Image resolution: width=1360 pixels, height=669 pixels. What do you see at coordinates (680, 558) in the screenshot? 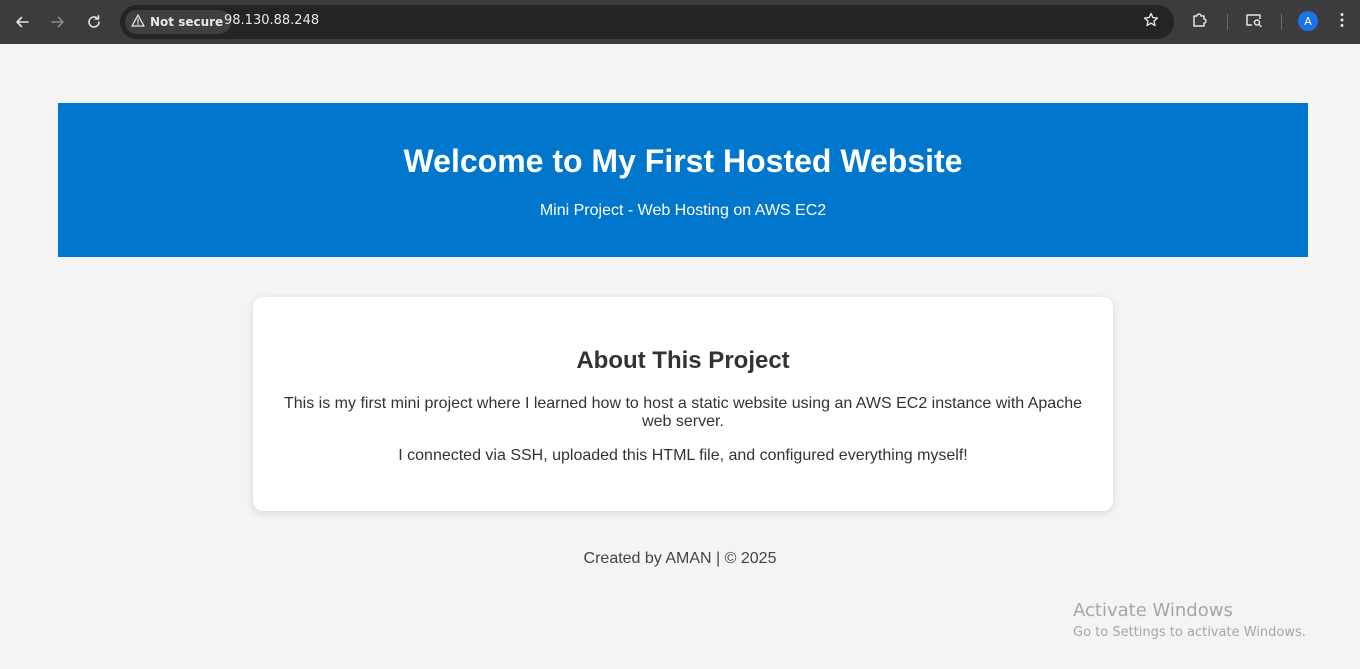
I see `site-footer: Created by AMAN | © 2025` at bounding box center [680, 558].